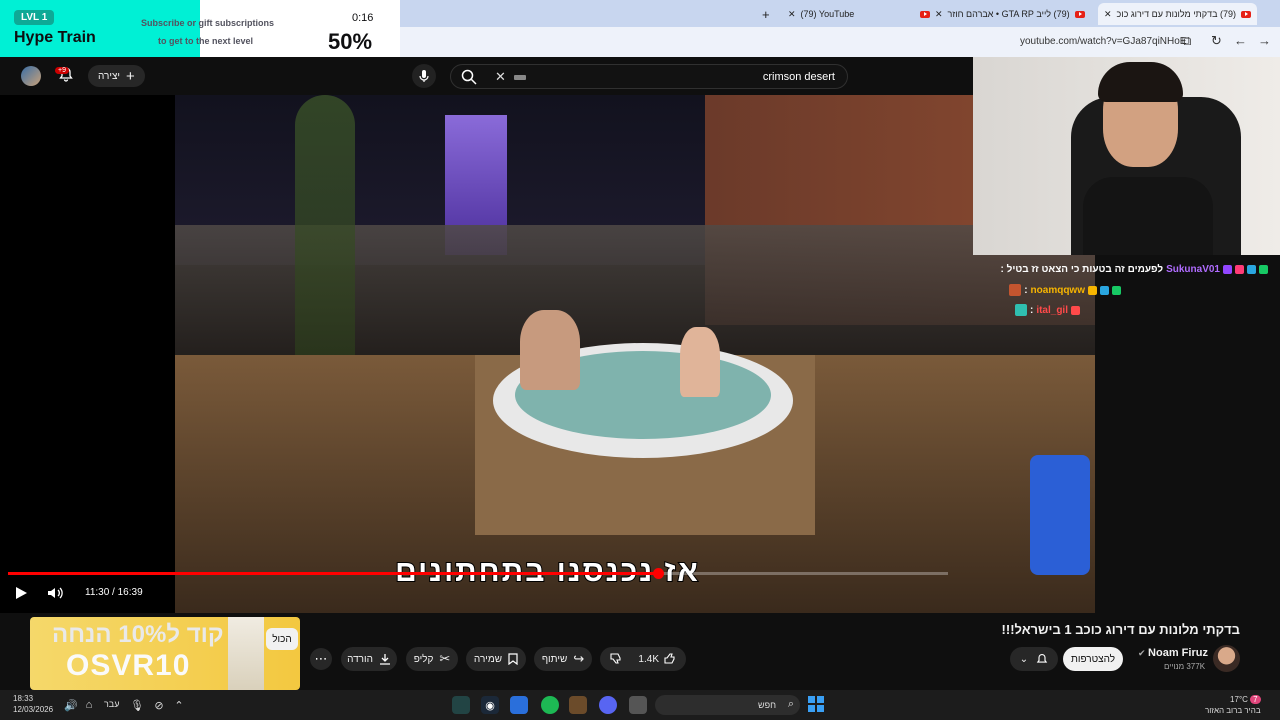 This screenshot has height=720, width=1280. I want to click on subscription-bell-button: ⌄, so click(1034, 659).